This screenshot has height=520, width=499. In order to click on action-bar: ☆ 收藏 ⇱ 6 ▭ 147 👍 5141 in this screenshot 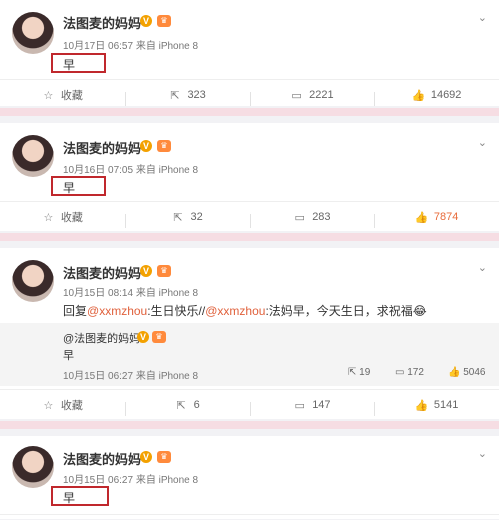, I will do `click(249, 404)`.